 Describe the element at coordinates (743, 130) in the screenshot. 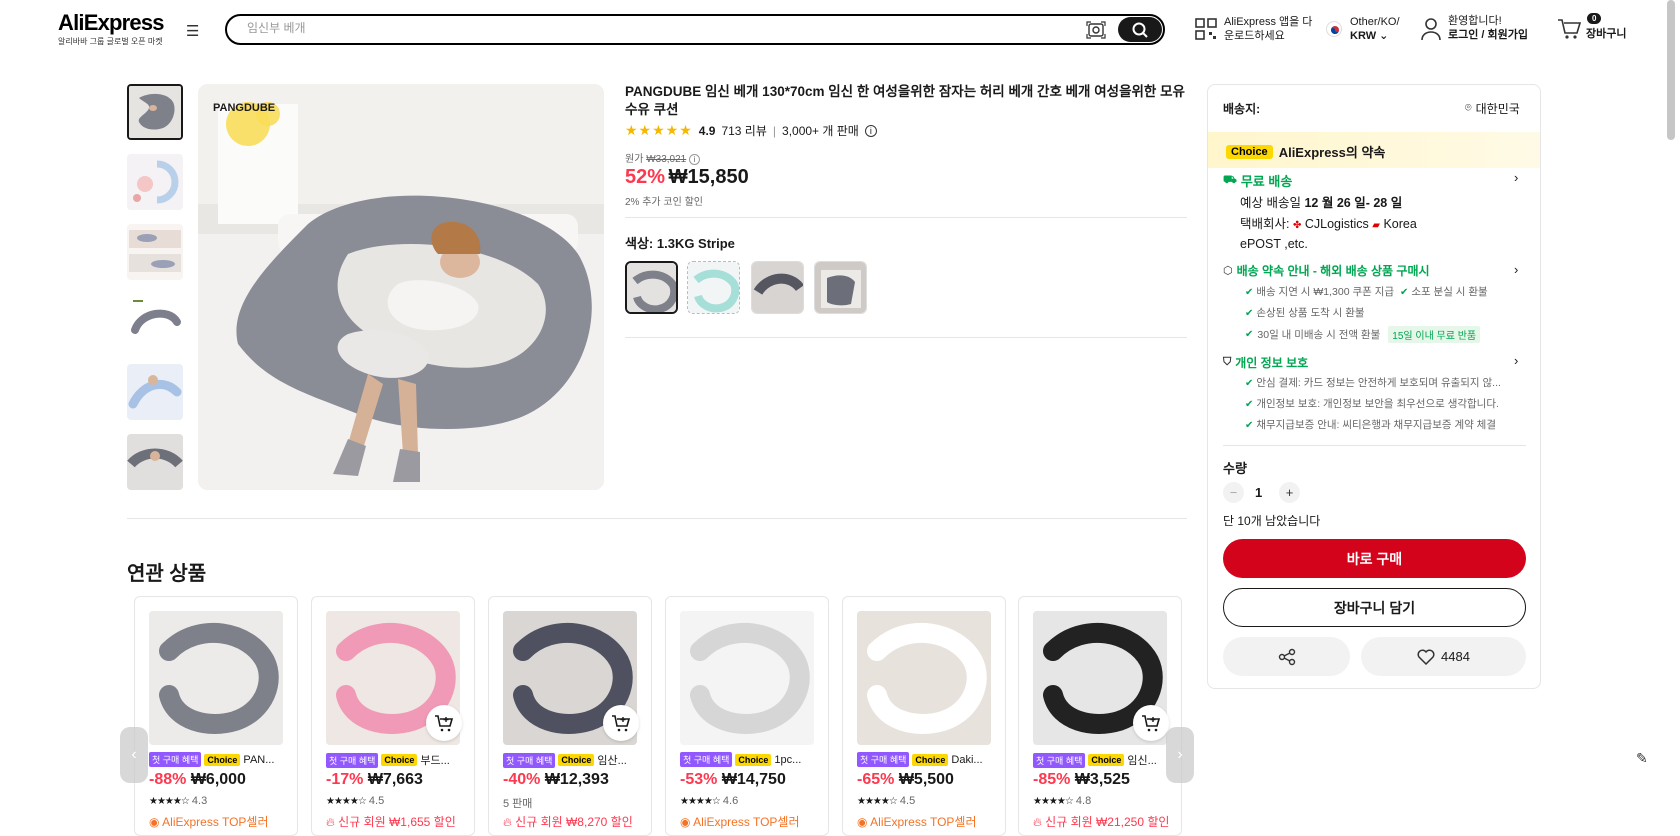

I see `review-count: 713 리뷰` at that location.